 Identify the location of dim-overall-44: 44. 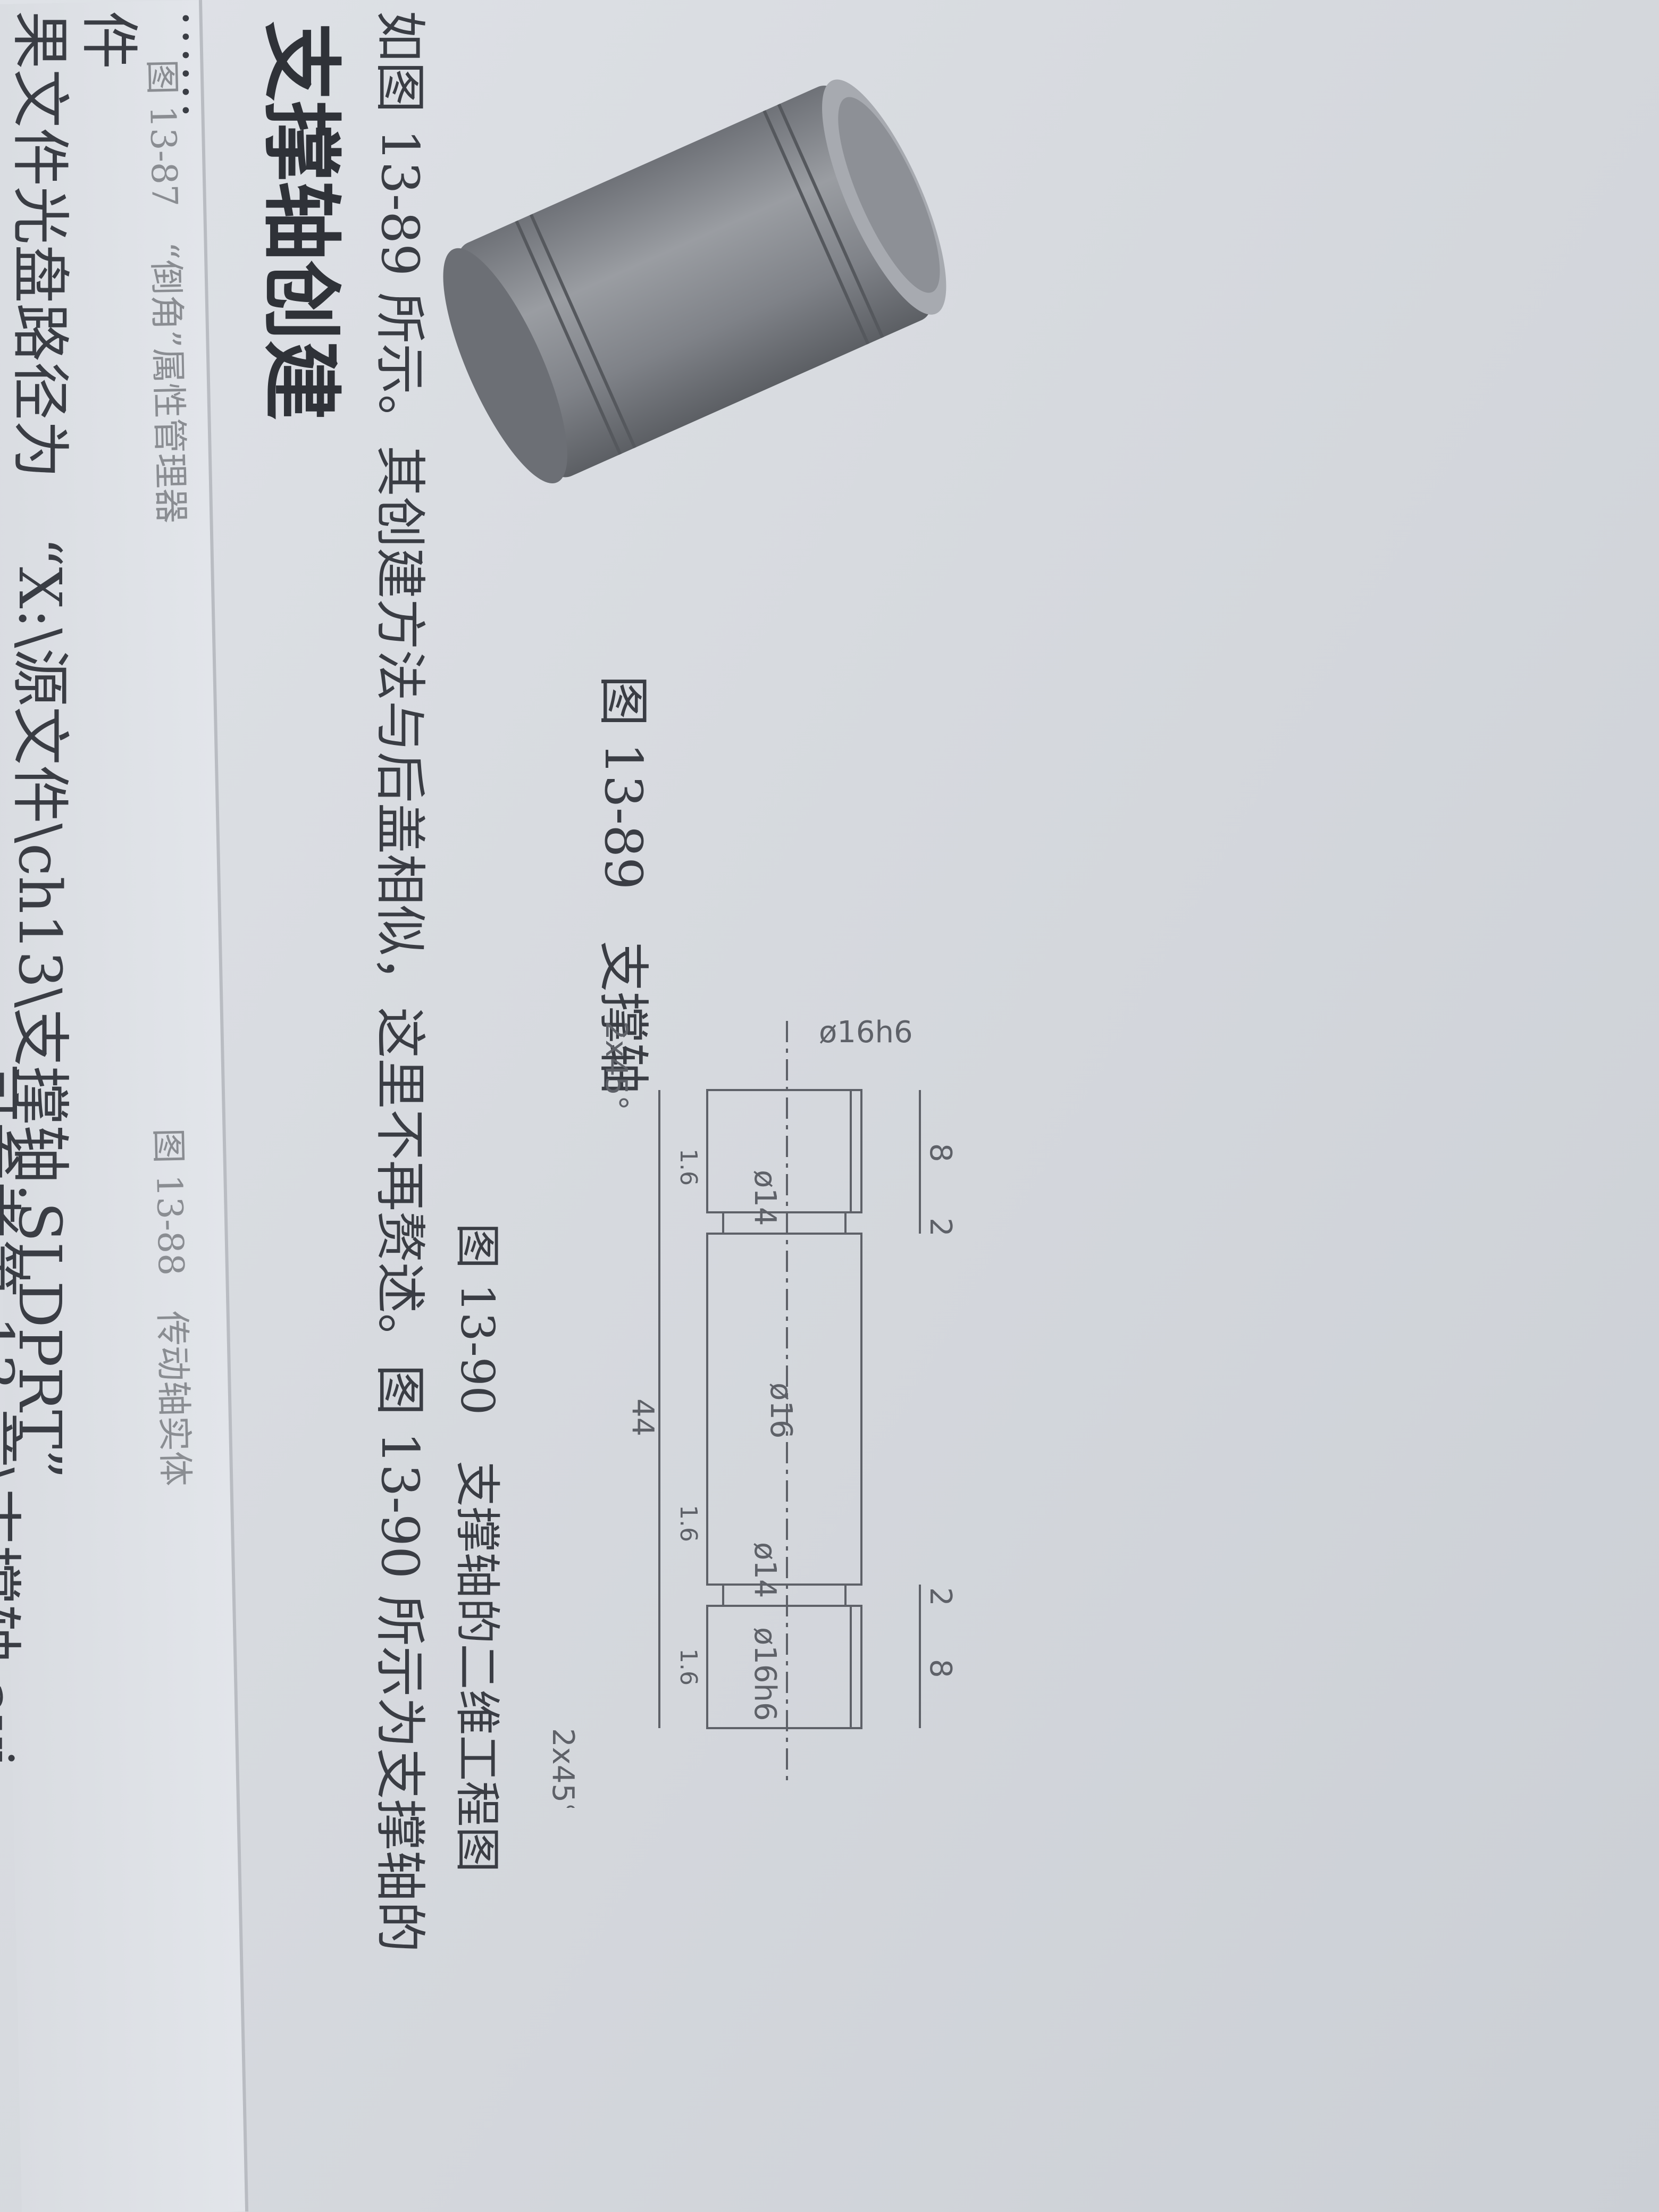
(642, 1417).